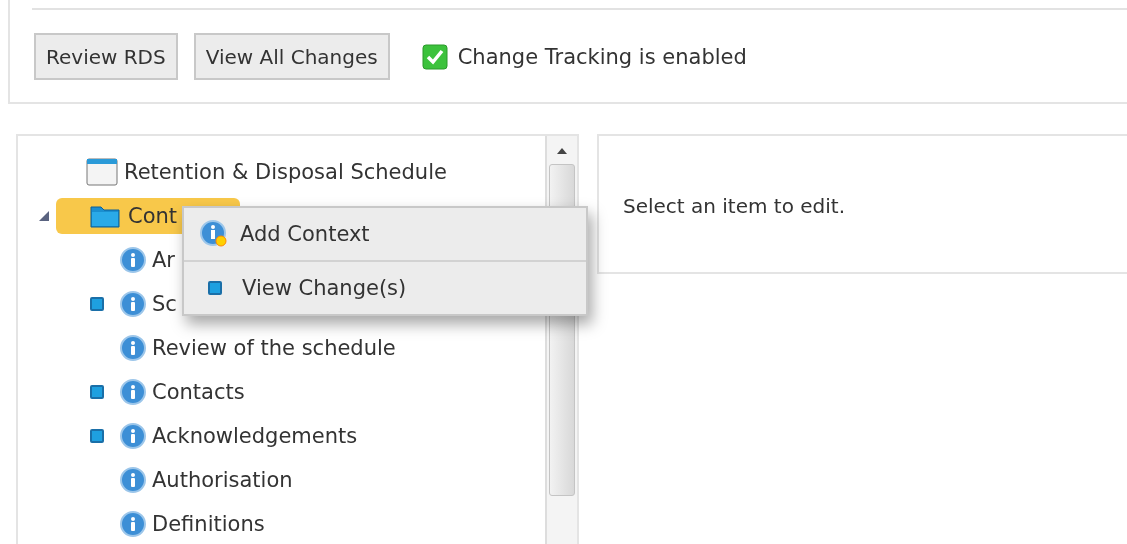 The image size is (1127, 544). I want to click on tracking-status: Change Tracking is enabled, so click(602, 56).